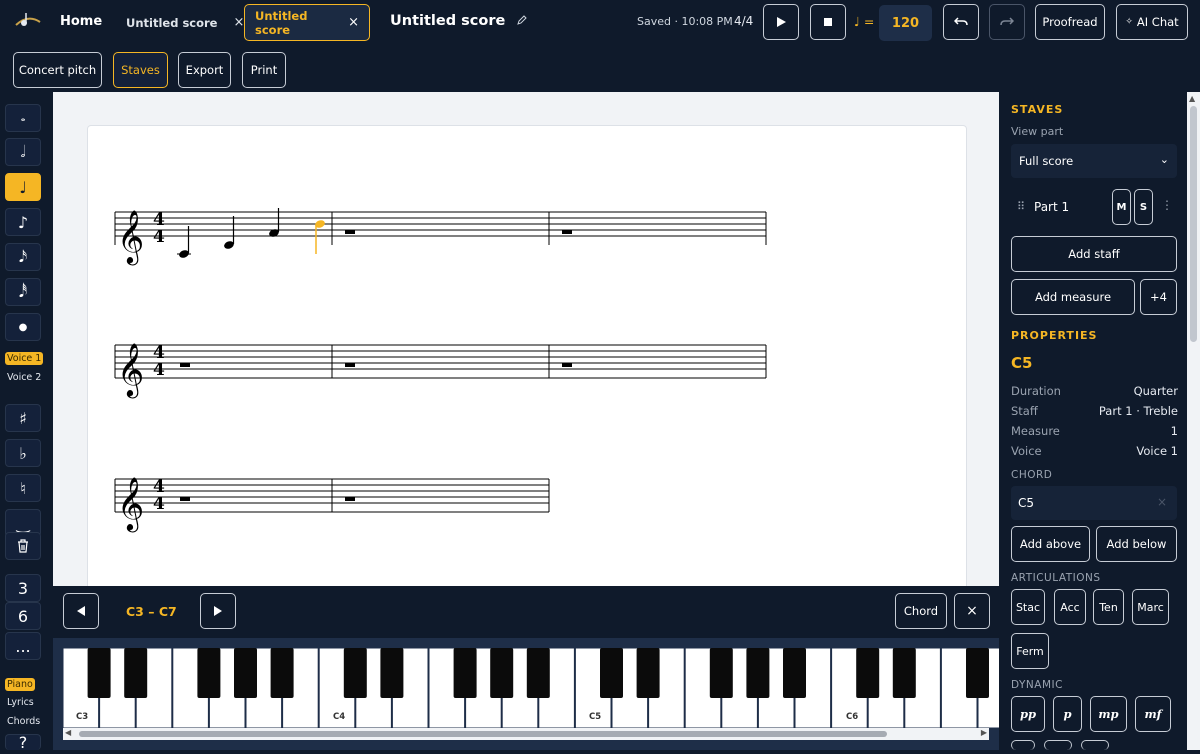  Describe the element at coordinates (23, 222) in the screenshot. I see `eighth-note-button: ♪` at that location.